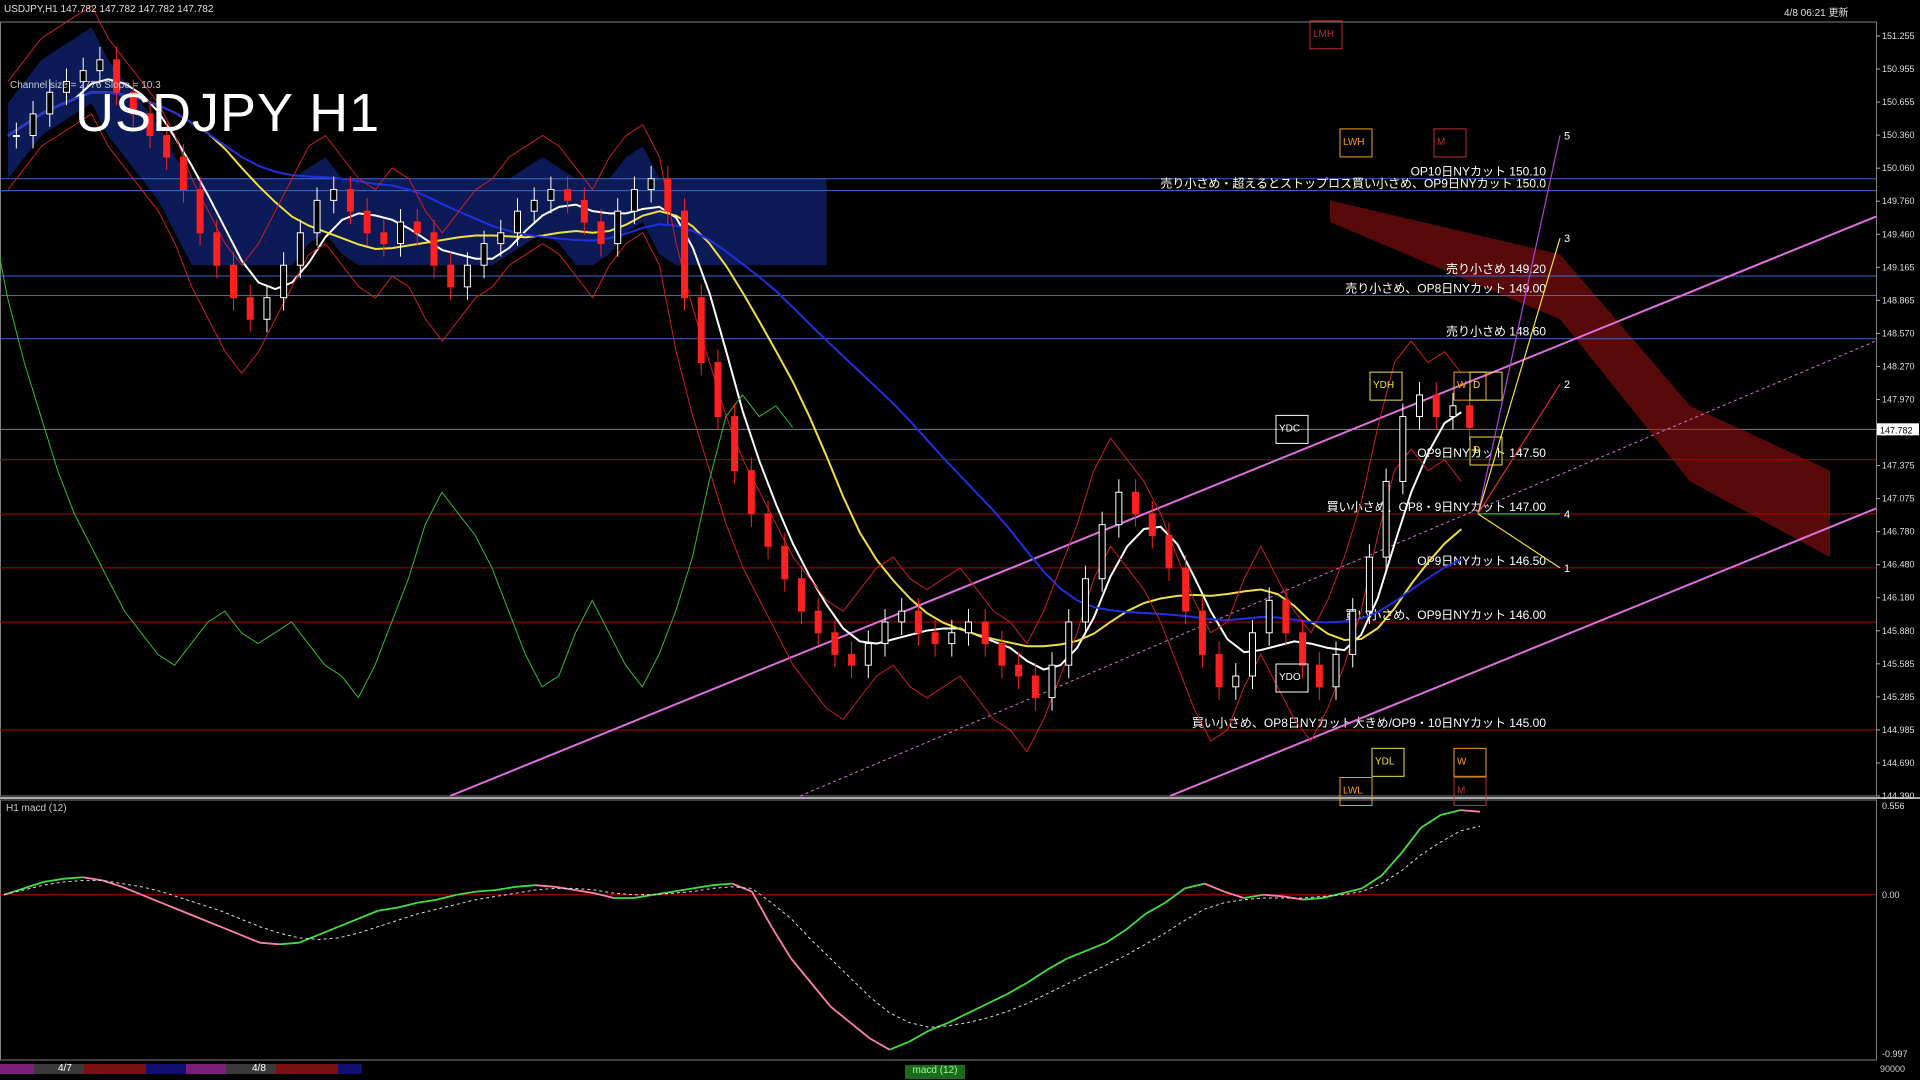  Describe the element at coordinates (1898, 697) in the screenshot. I see `y-tick-label: 145.285` at that location.